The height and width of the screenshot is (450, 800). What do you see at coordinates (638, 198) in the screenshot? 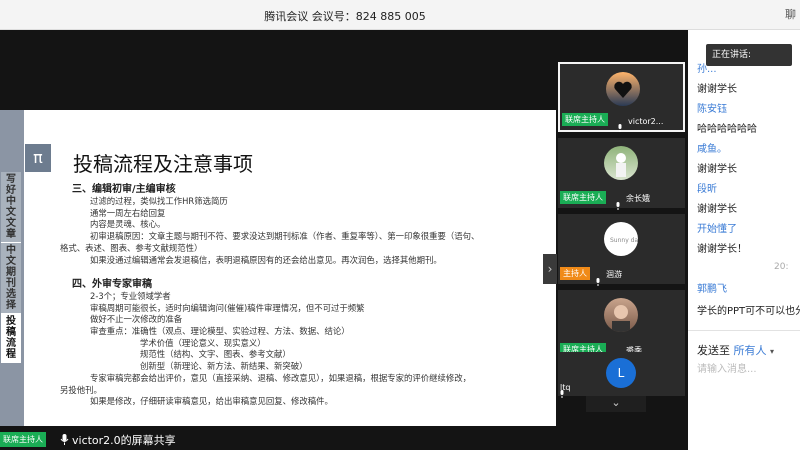
I see `participant-name: 余长娥` at bounding box center [638, 198].